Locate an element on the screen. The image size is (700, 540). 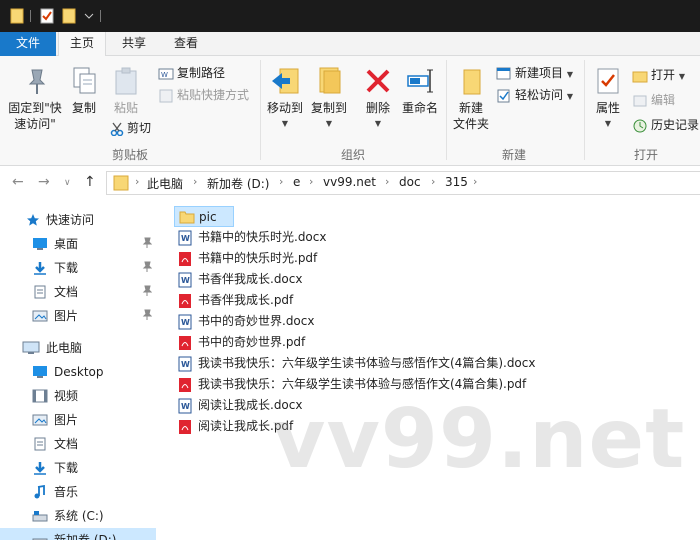
chevron-down-icon is located at coordinates (89, 16).